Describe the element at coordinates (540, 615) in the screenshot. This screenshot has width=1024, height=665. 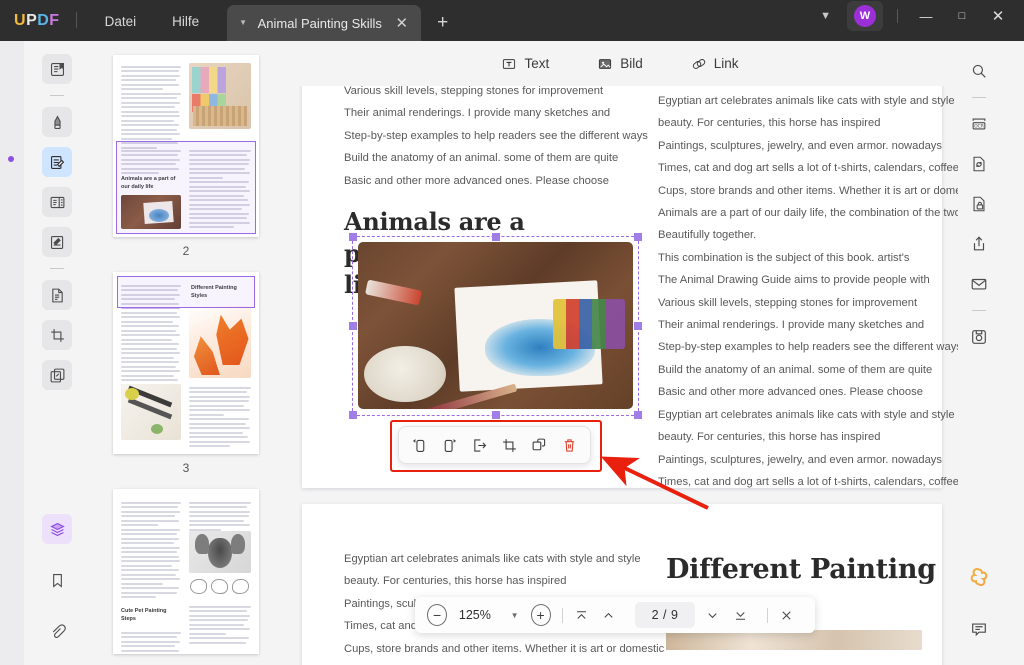
I see `zoom-in-button: +` at that location.